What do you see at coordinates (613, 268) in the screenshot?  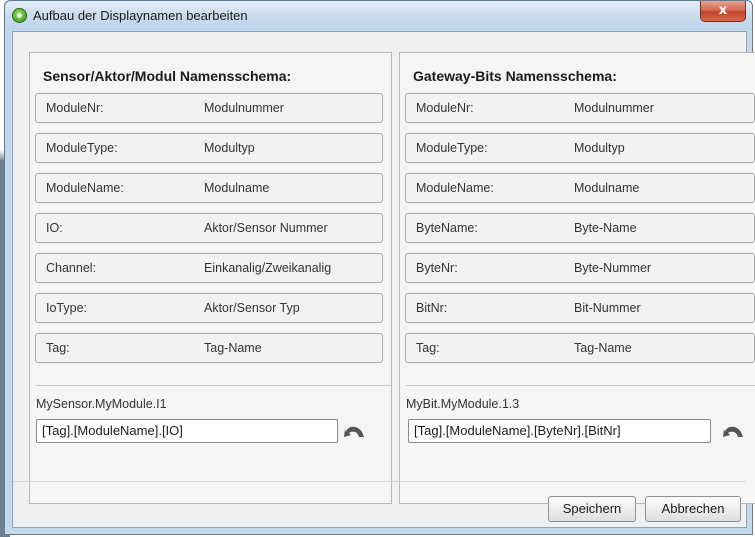 I see `field-description: Byte-Nummer` at bounding box center [613, 268].